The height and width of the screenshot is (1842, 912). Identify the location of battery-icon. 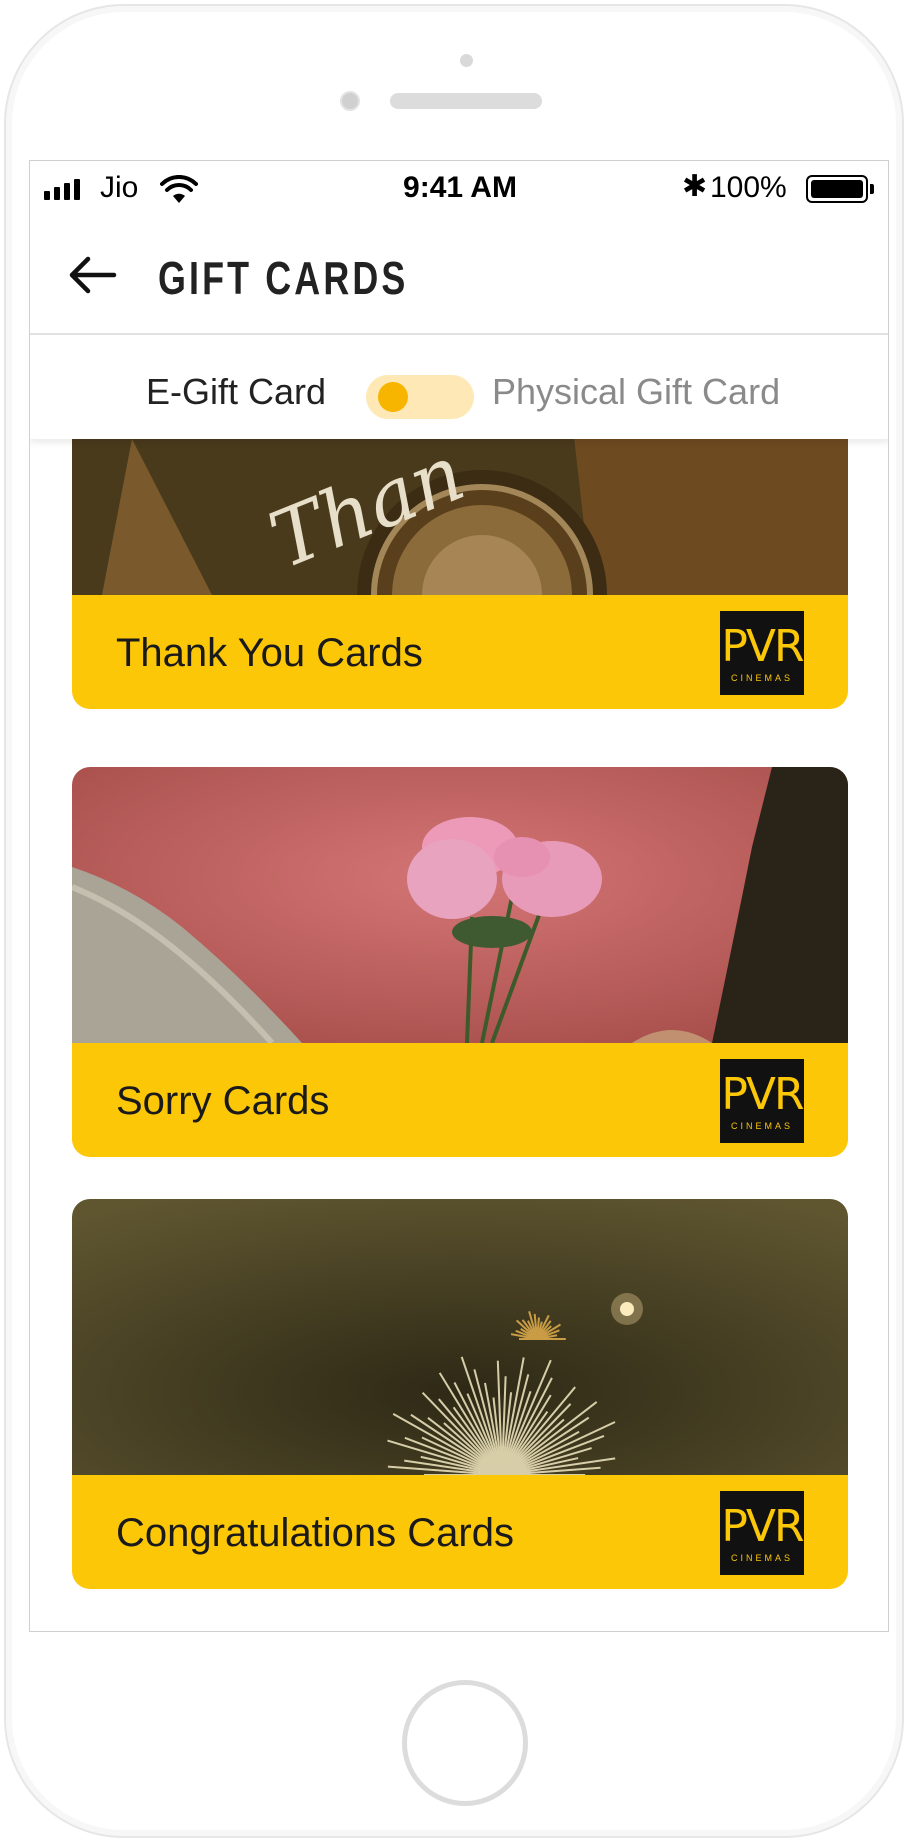
(837, 189).